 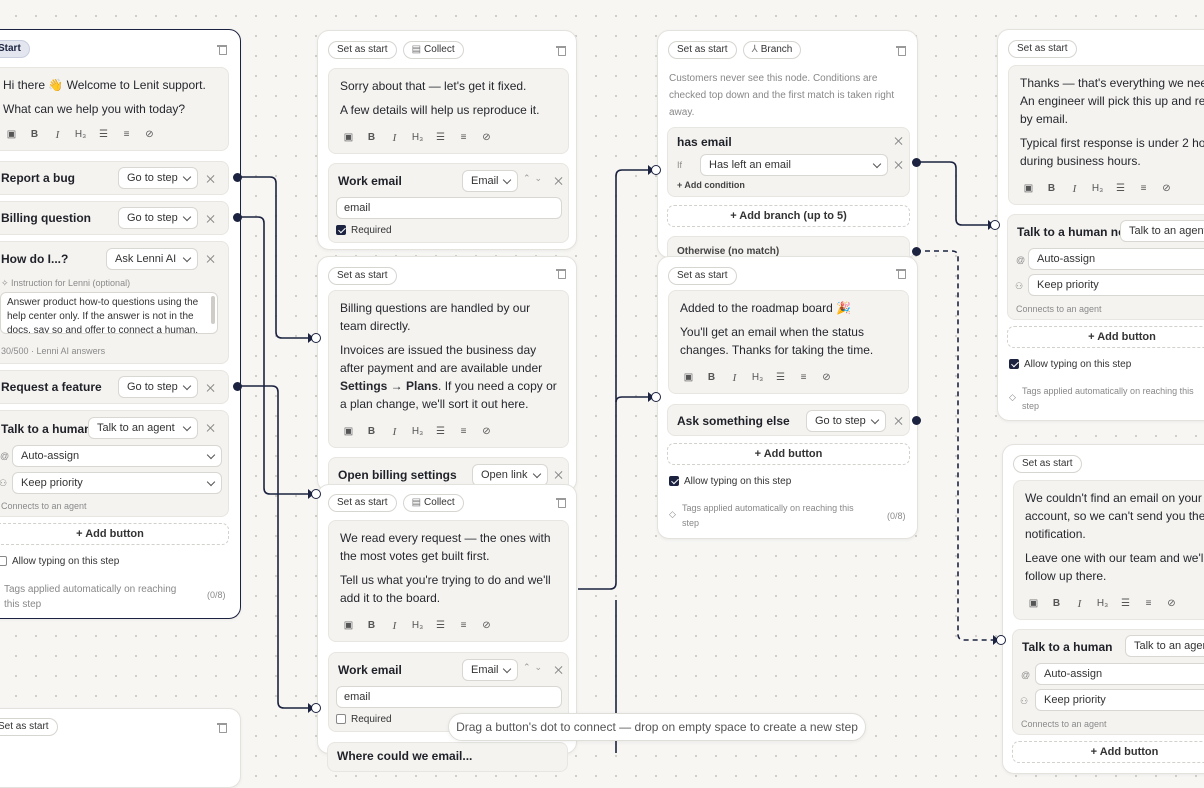 I want to click on field-work-email: Work email Email ⌃⌄ email Required, so click(x=448, y=203).